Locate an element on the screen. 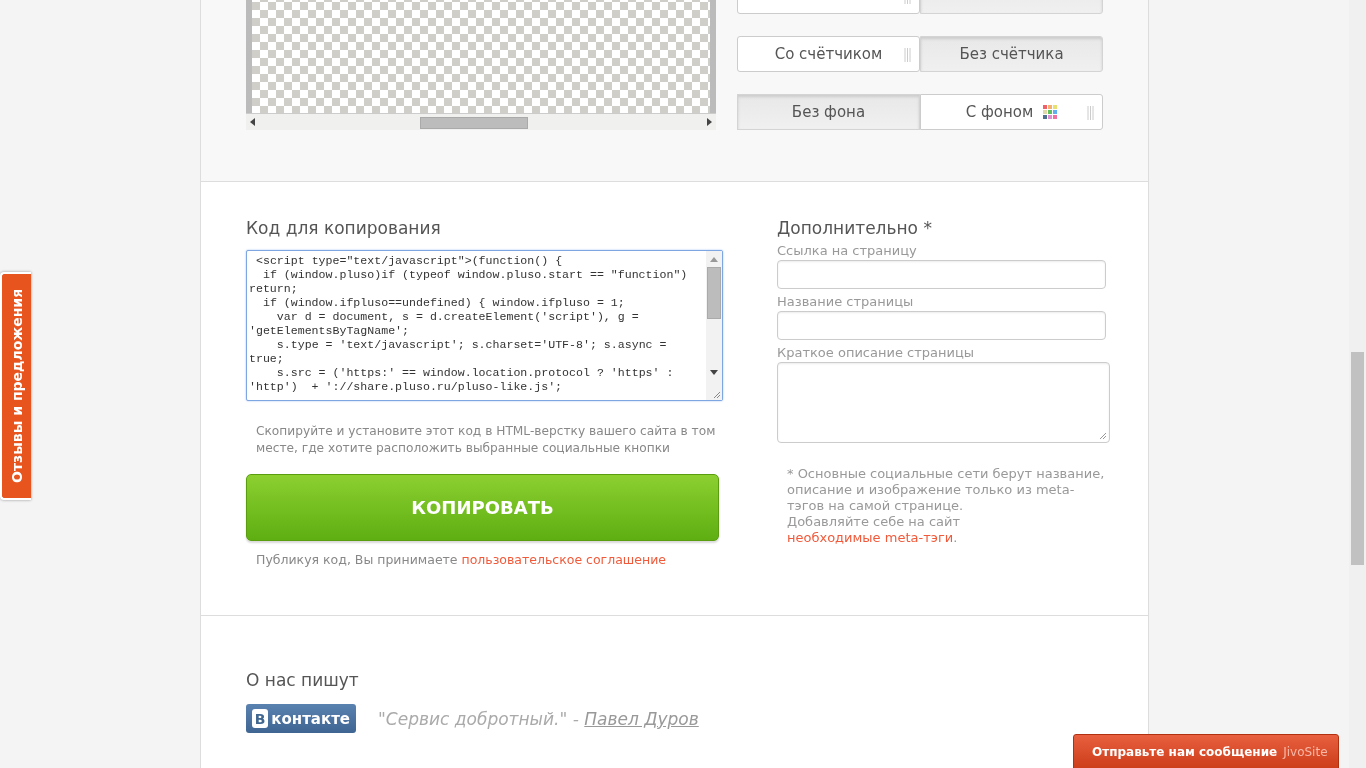 This screenshot has height=768, width=1366. scroll-right-icon is located at coordinates (709, 122).